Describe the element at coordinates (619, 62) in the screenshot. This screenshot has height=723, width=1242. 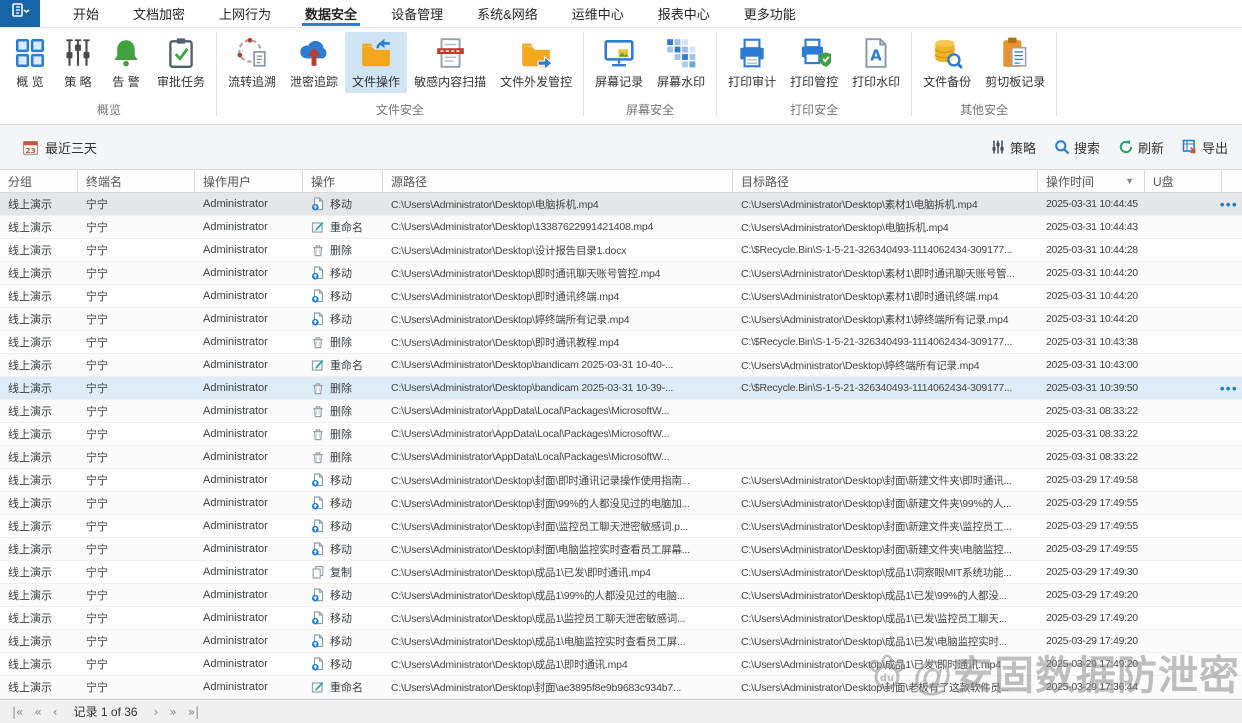
I see `ribbon-button-屏幕记录: 屏幕记录` at that location.